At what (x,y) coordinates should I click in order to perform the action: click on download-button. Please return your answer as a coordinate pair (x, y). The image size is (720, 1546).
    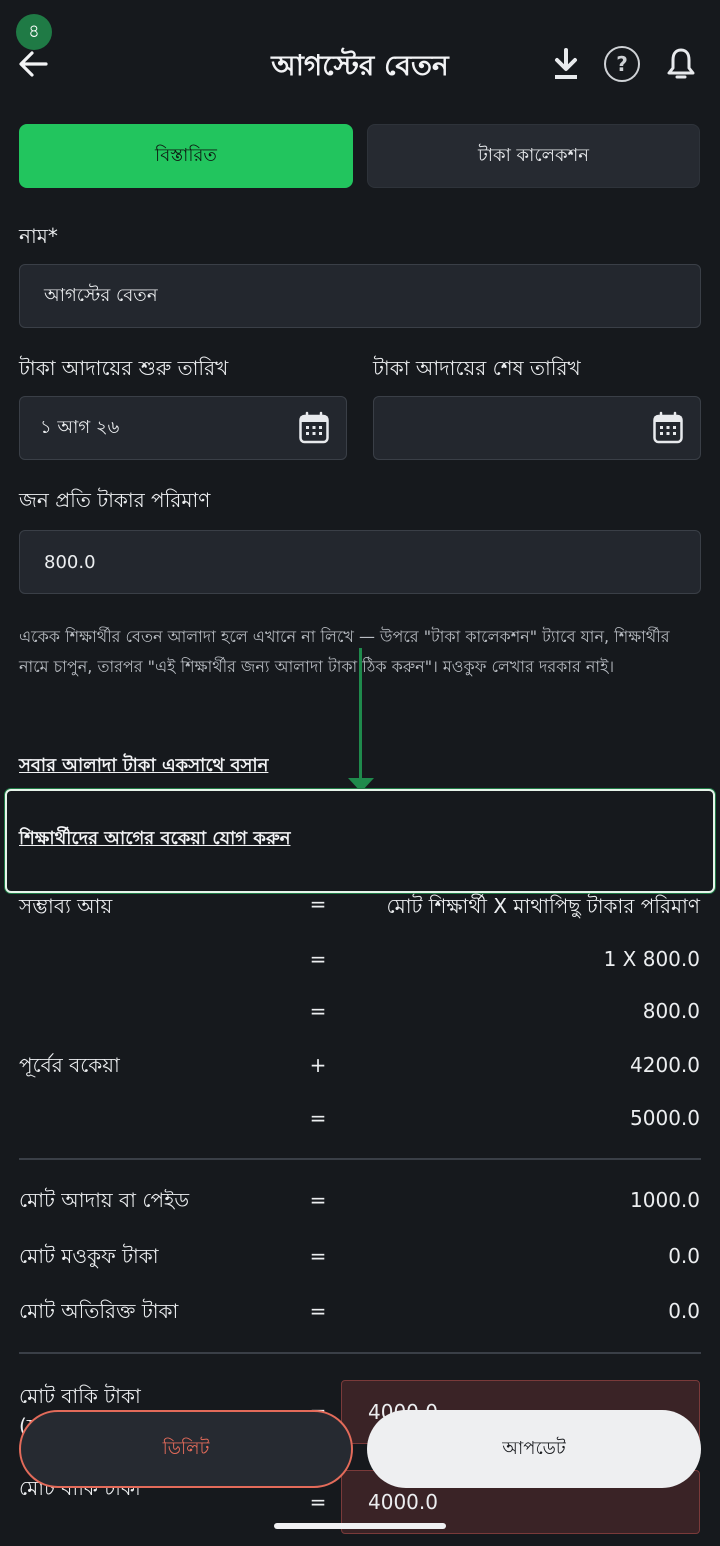
    Looking at the image, I should click on (566, 64).